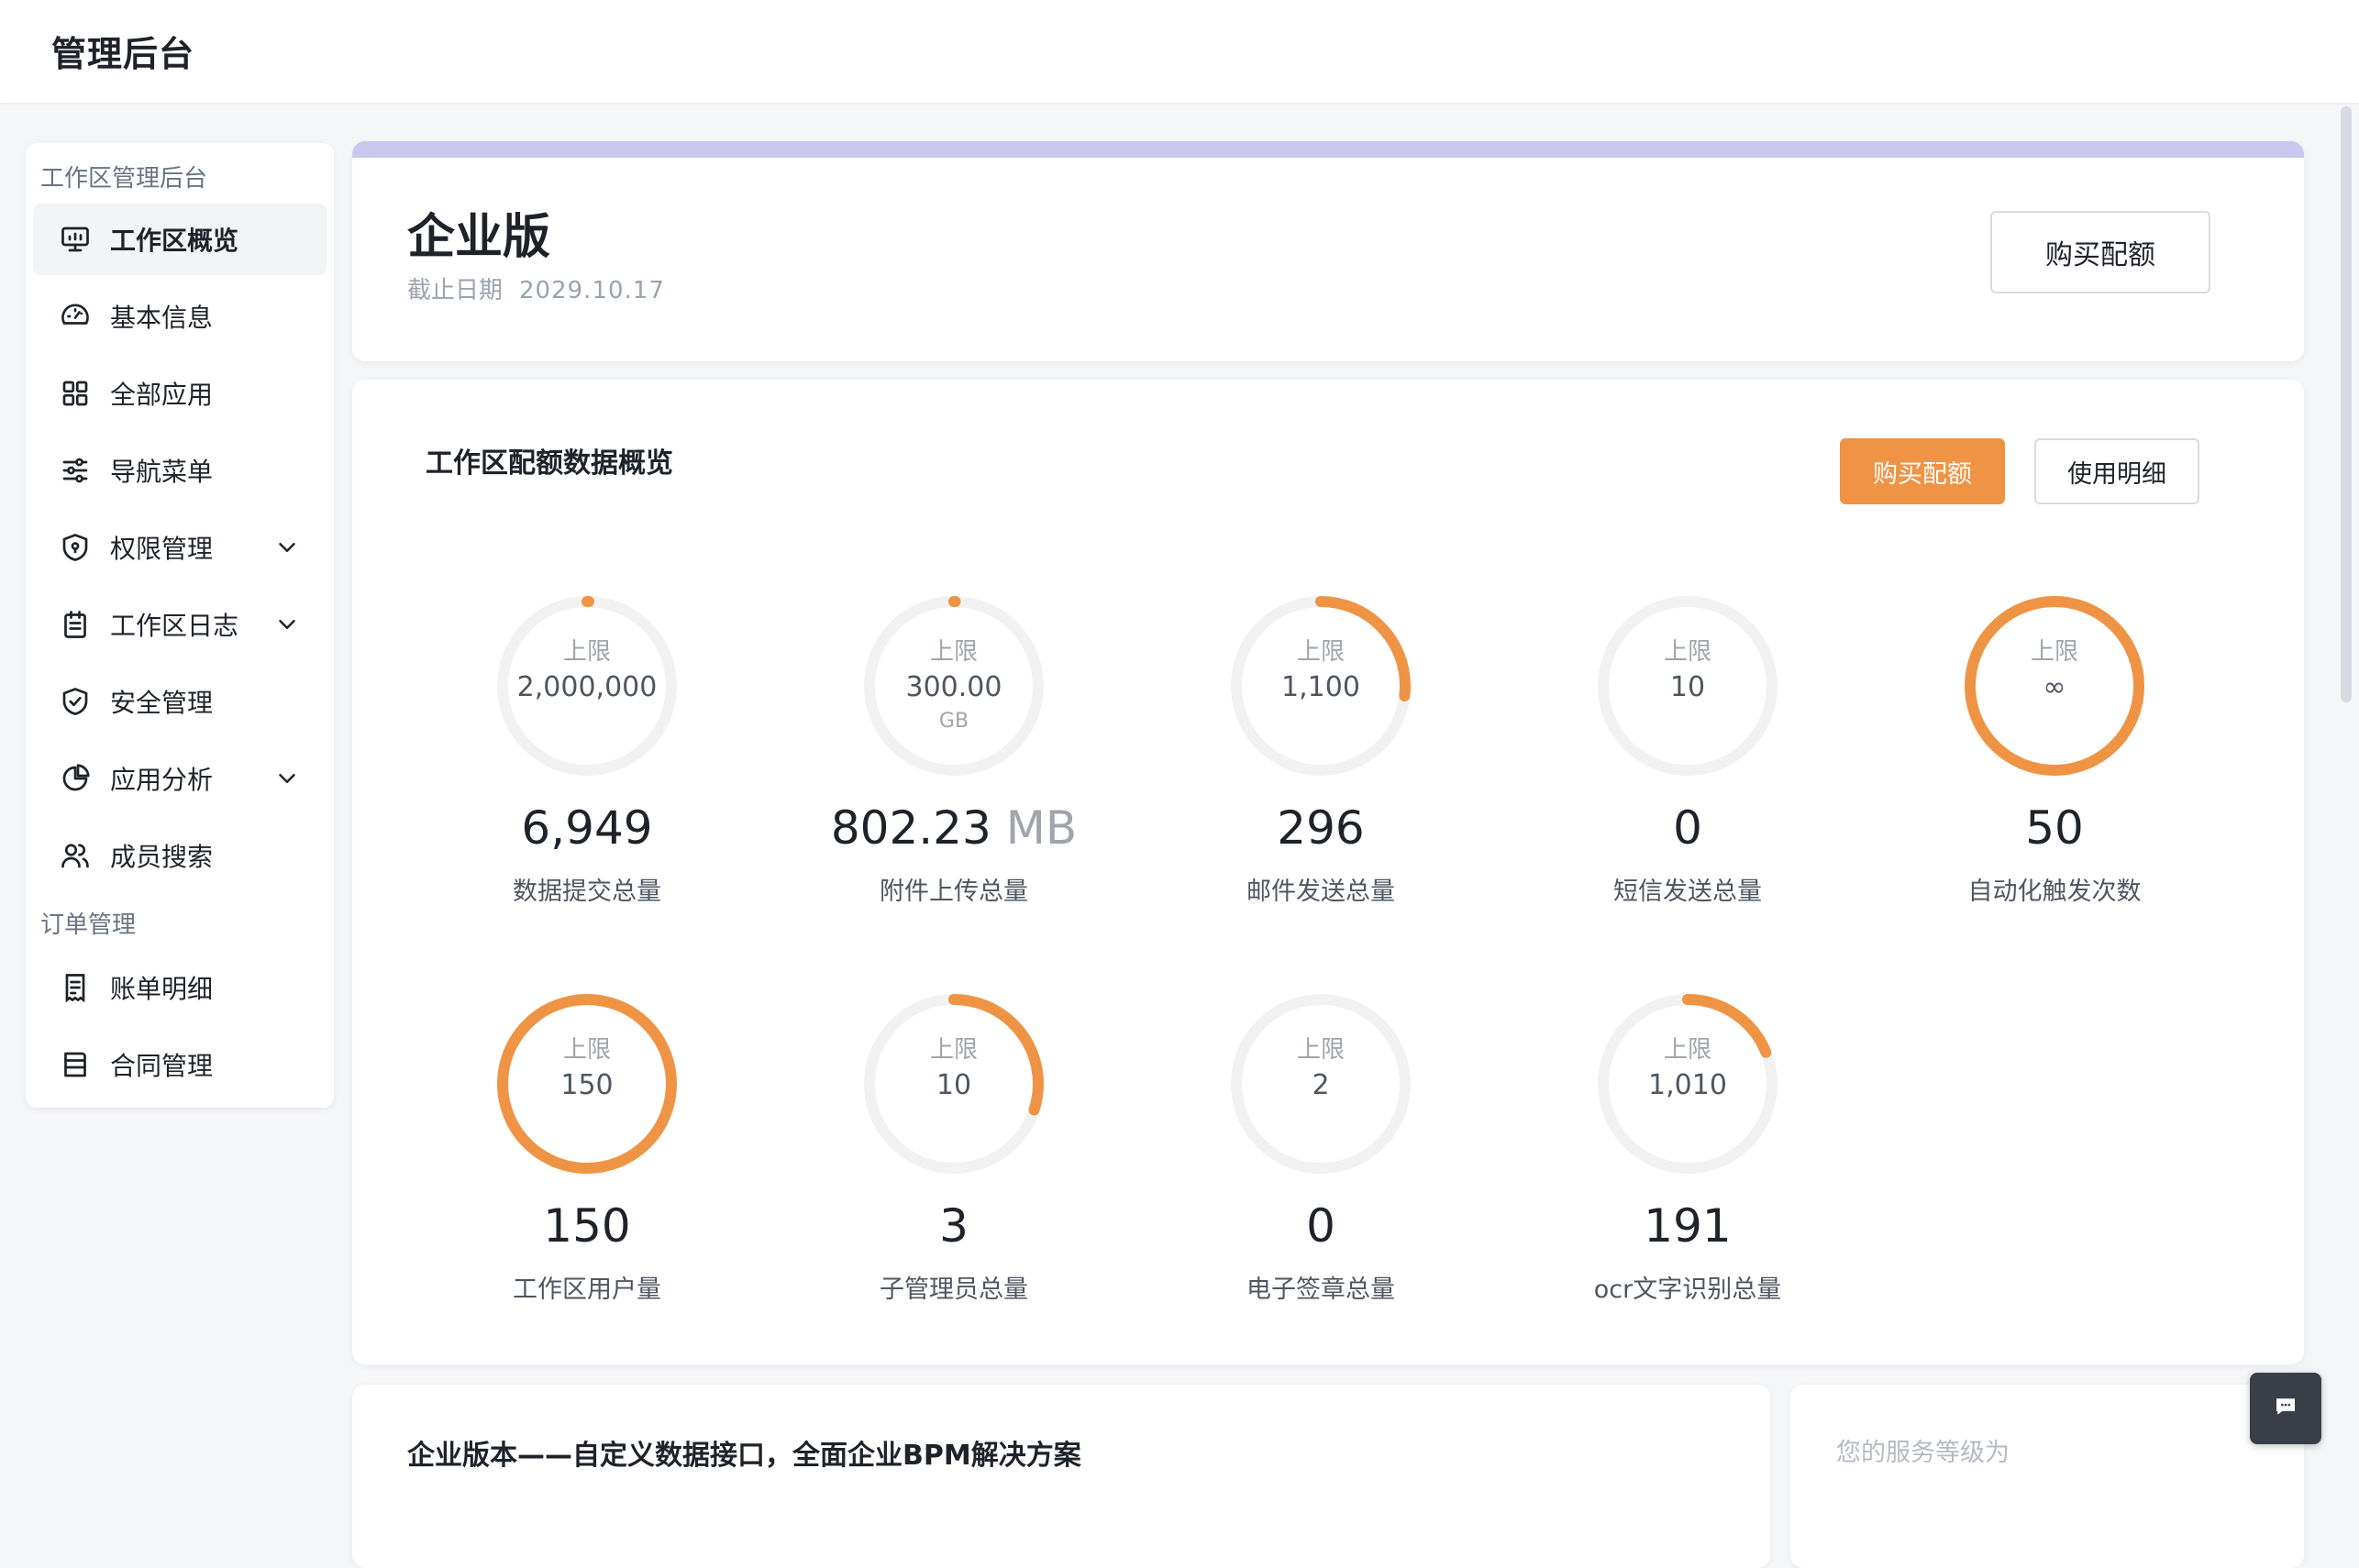 The height and width of the screenshot is (1568, 2359). What do you see at coordinates (162, 857) in the screenshot?
I see `sidebar-item-label: 成员搜索` at bounding box center [162, 857].